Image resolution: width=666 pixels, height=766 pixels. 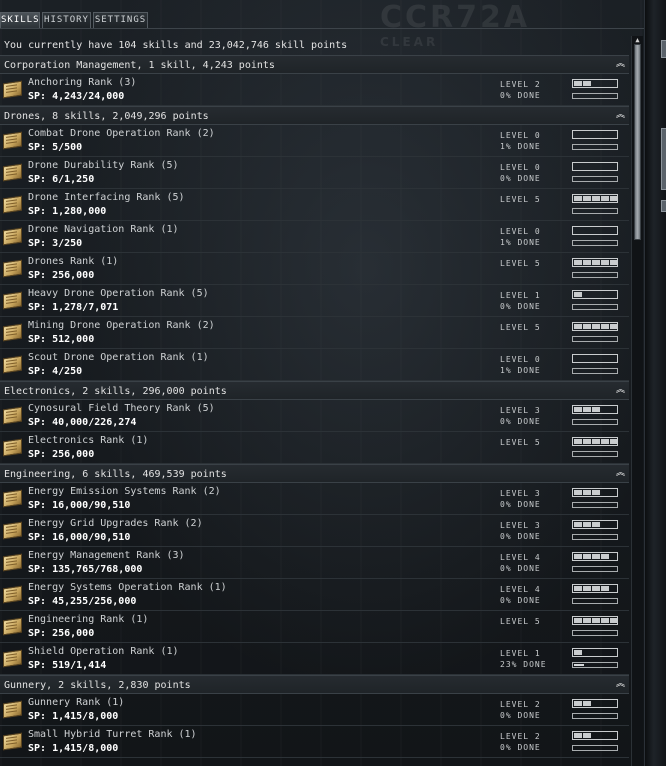 I want to click on tab-settings: SETTINGS, so click(x=120, y=20).